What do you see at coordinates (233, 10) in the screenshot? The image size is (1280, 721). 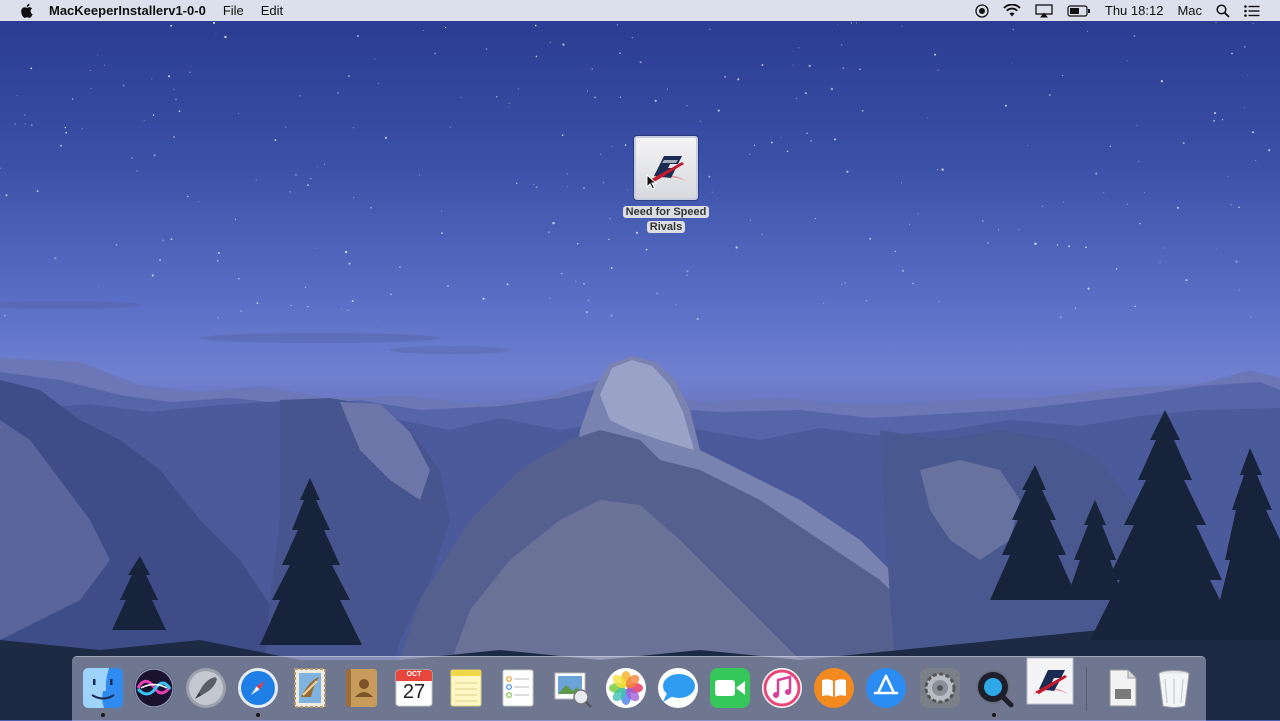 I see `menu-file: File` at bounding box center [233, 10].